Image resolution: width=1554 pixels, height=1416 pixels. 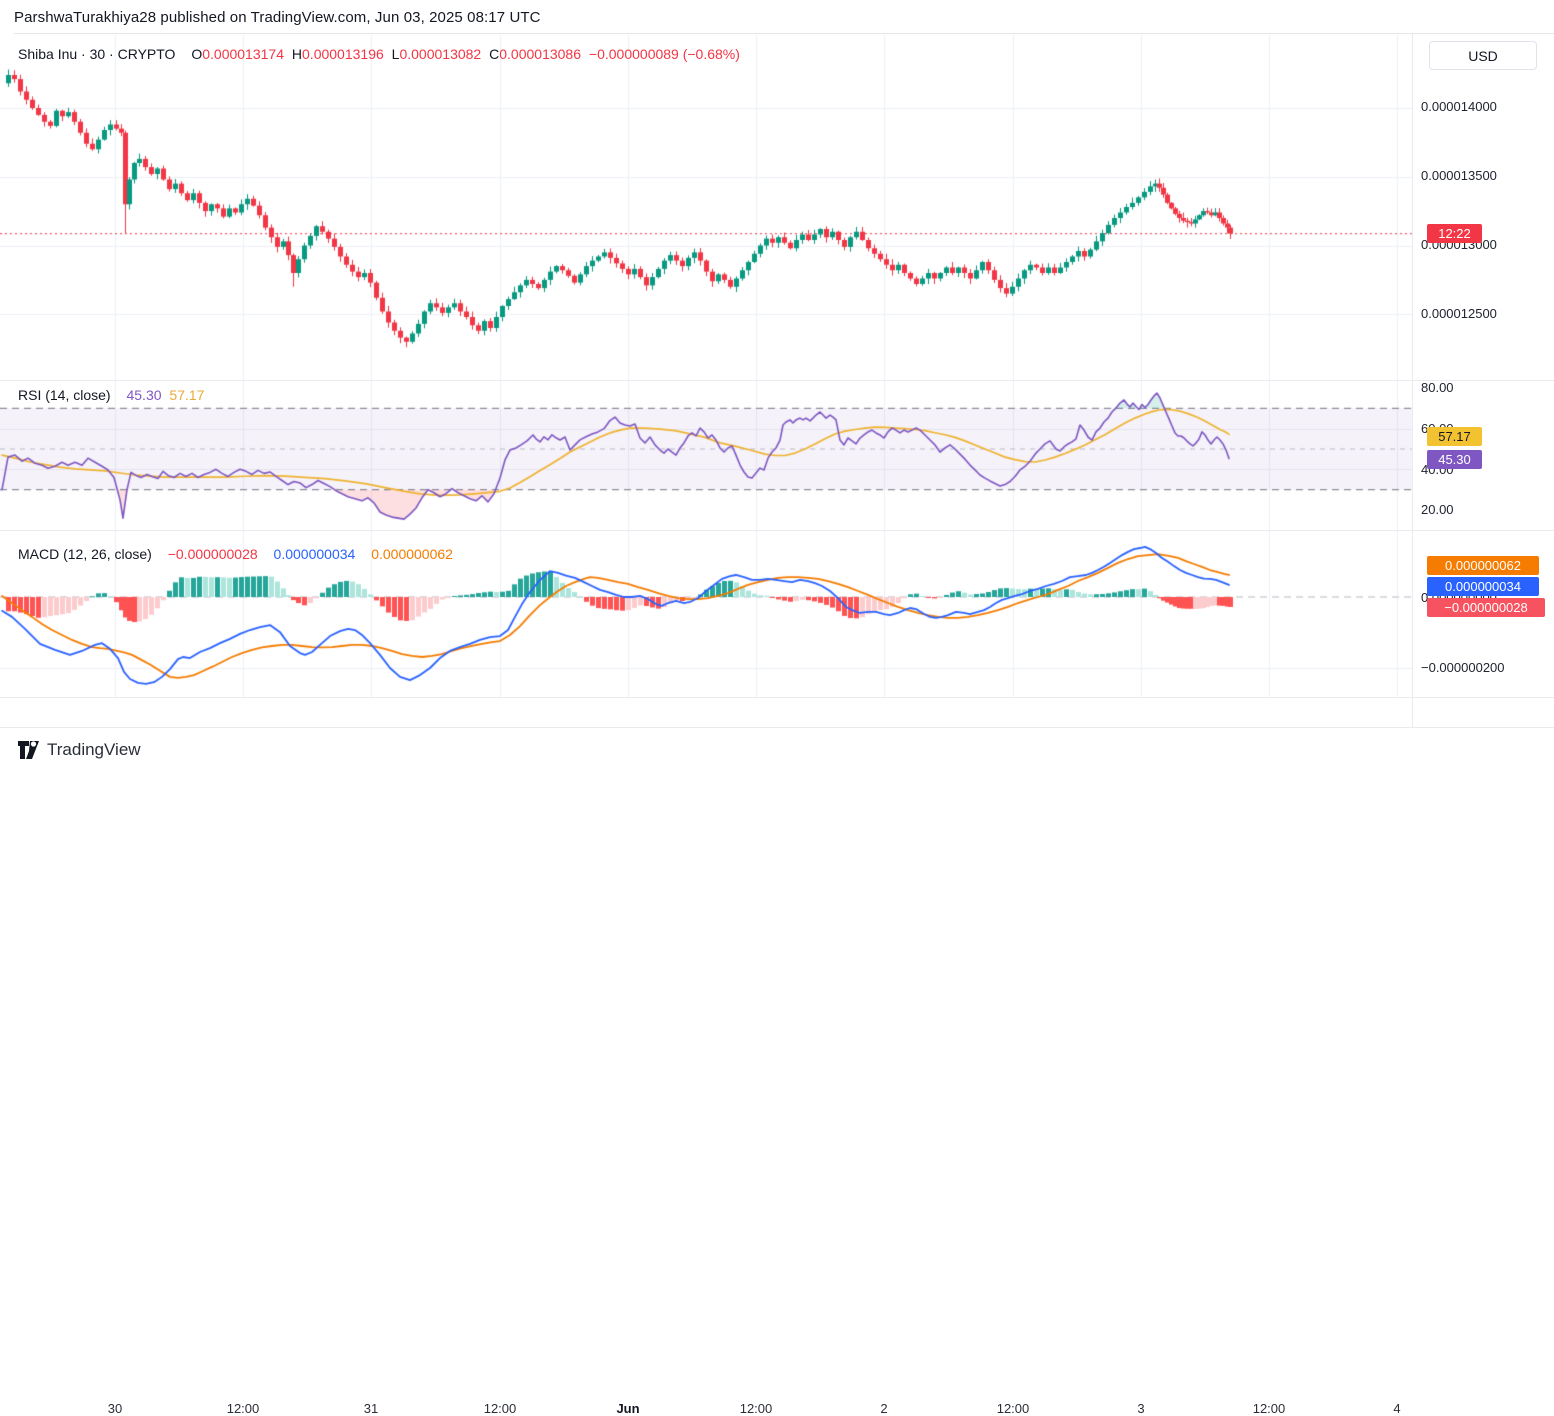 I want to click on rsi-axis-label: 20.00, so click(x=1437, y=509).